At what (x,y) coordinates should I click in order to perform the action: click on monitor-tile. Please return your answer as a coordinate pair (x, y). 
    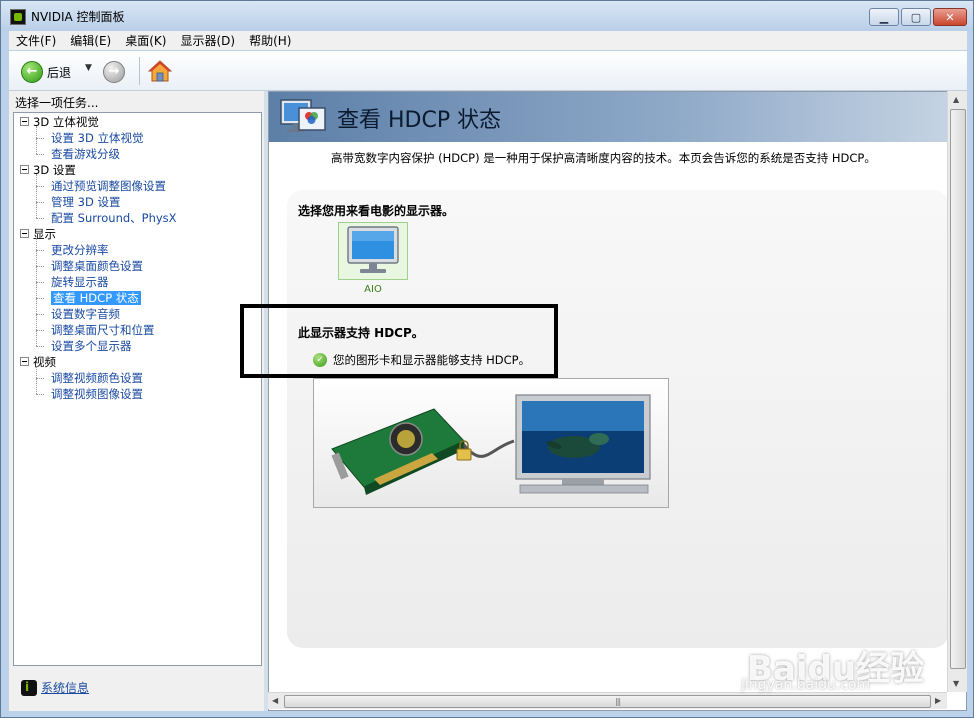
    Looking at the image, I should click on (373, 251).